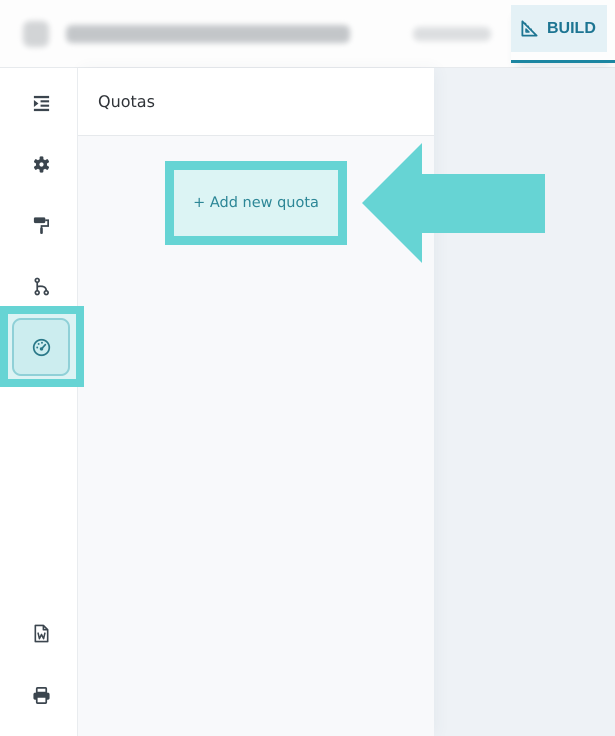 This screenshot has width=615, height=736. What do you see at coordinates (41, 695) in the screenshot?
I see `printer-icon` at bounding box center [41, 695].